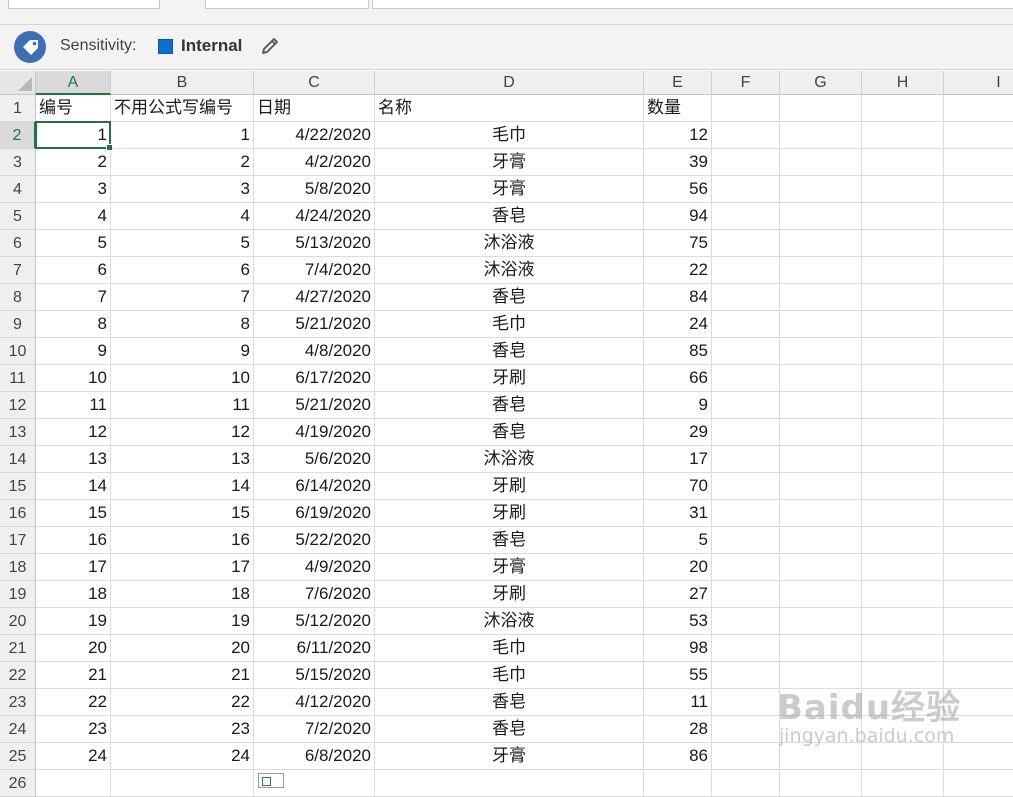  What do you see at coordinates (746, 83) in the screenshot?
I see `column-header-f: F` at bounding box center [746, 83].